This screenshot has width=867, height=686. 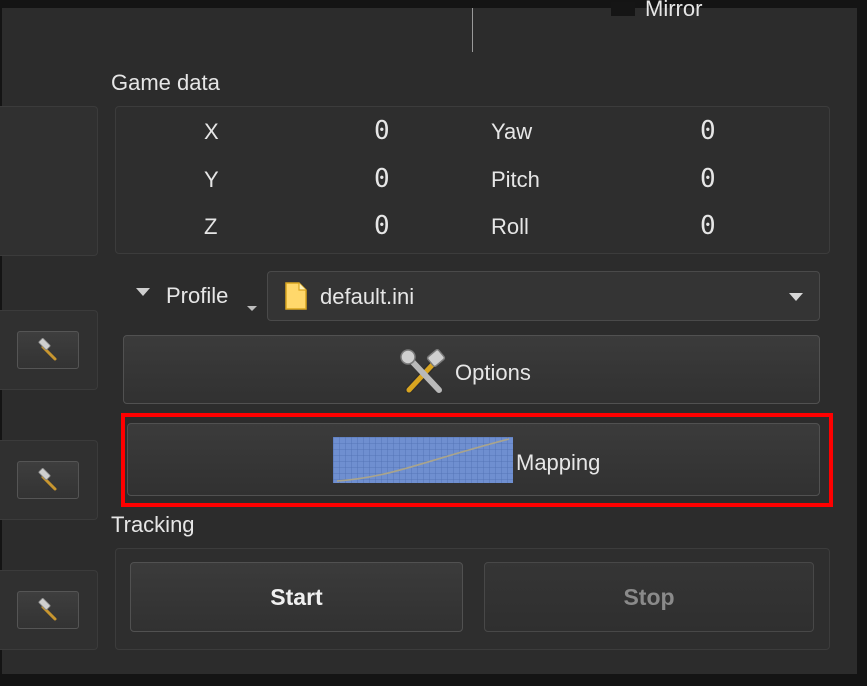 I want to click on highlight-box, so click(x=477, y=460).